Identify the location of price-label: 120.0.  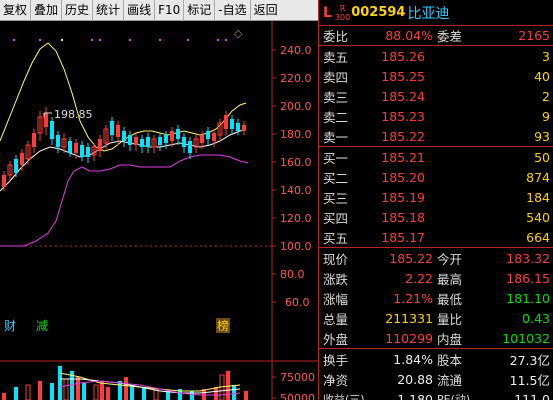
(296, 218).